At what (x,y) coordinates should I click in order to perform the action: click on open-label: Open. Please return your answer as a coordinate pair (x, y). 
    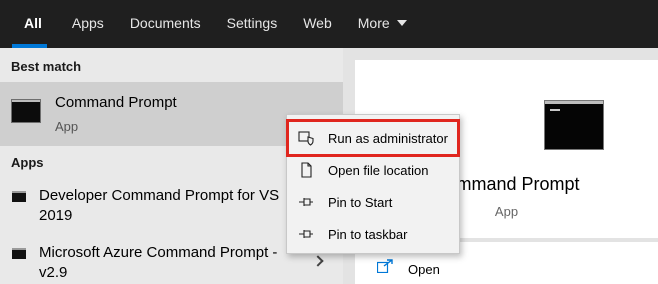
    Looking at the image, I should click on (424, 269).